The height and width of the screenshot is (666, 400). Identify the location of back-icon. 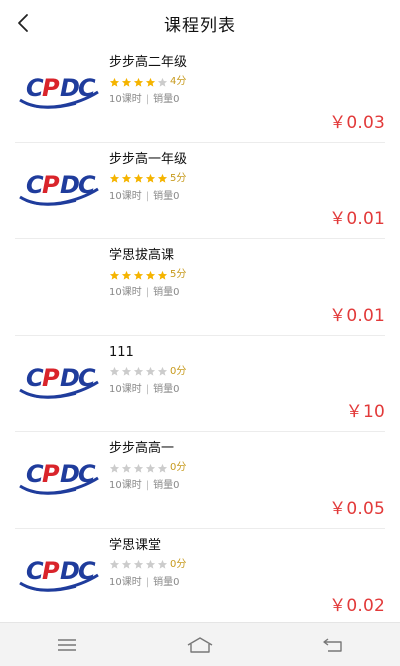
(333, 644).